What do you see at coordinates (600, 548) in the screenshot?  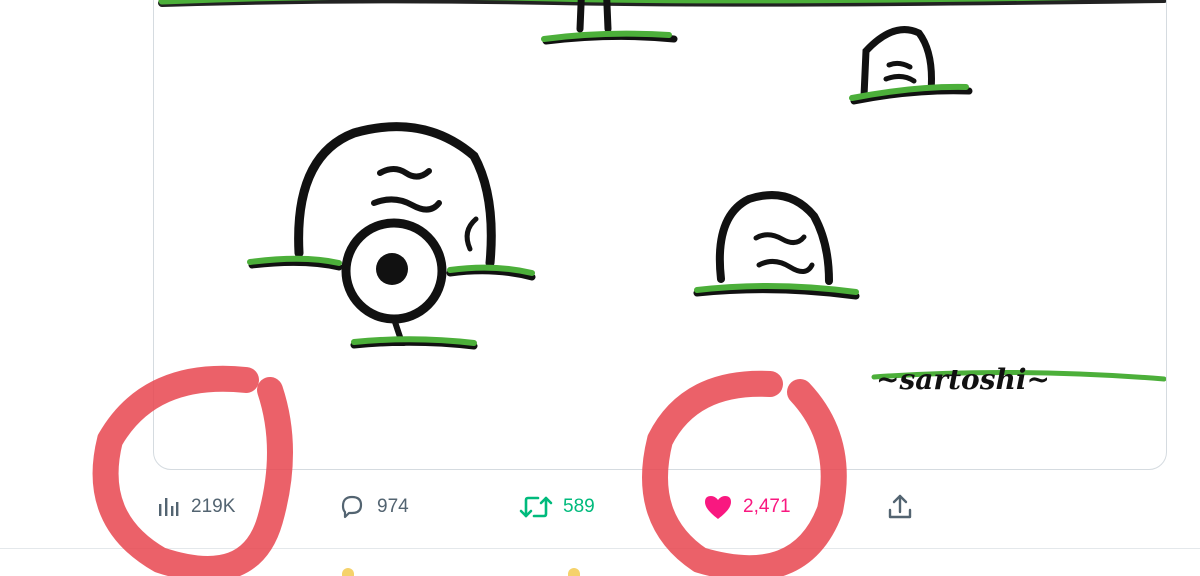 I see `tweet-divider` at bounding box center [600, 548].